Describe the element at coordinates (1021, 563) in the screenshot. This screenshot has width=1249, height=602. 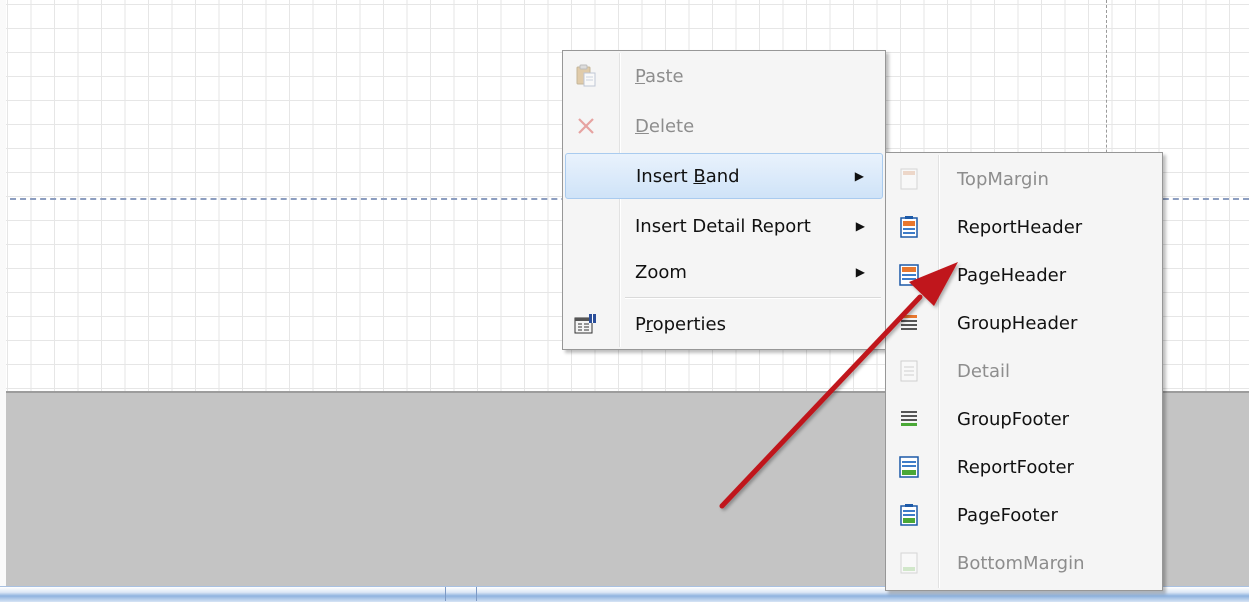
I see `menu-item-label: BottomMargin` at that location.